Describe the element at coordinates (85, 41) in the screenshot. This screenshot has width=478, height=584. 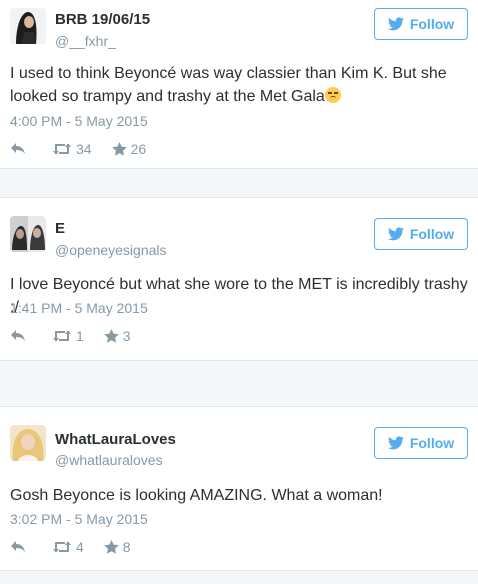
I see `username-handle: @__fxhr_` at that location.